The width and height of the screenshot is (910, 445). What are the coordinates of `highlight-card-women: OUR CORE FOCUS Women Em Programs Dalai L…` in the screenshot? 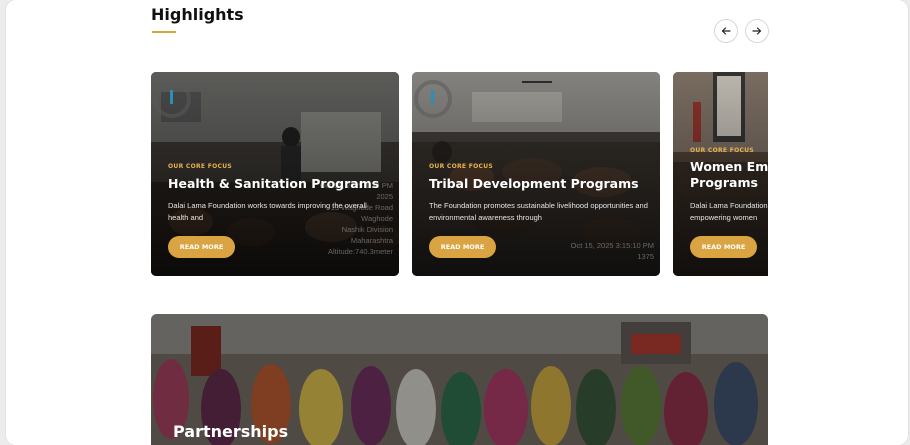 It's located at (720, 174).